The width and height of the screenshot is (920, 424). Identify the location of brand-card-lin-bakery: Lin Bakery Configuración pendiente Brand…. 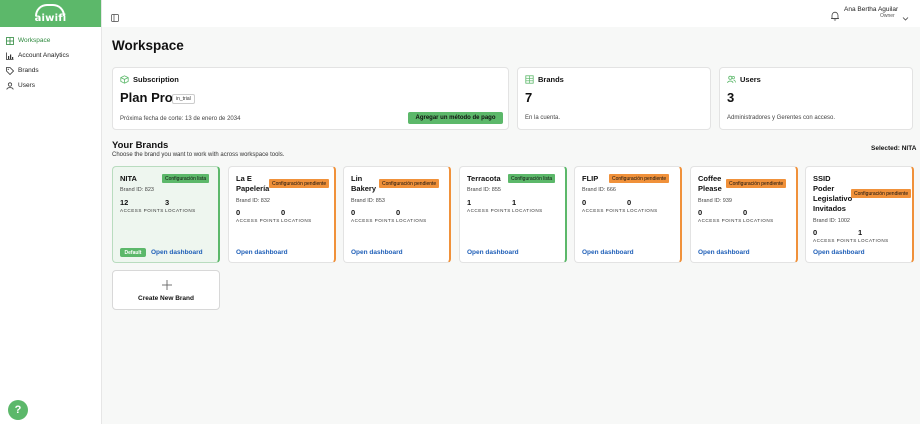
(397, 214).